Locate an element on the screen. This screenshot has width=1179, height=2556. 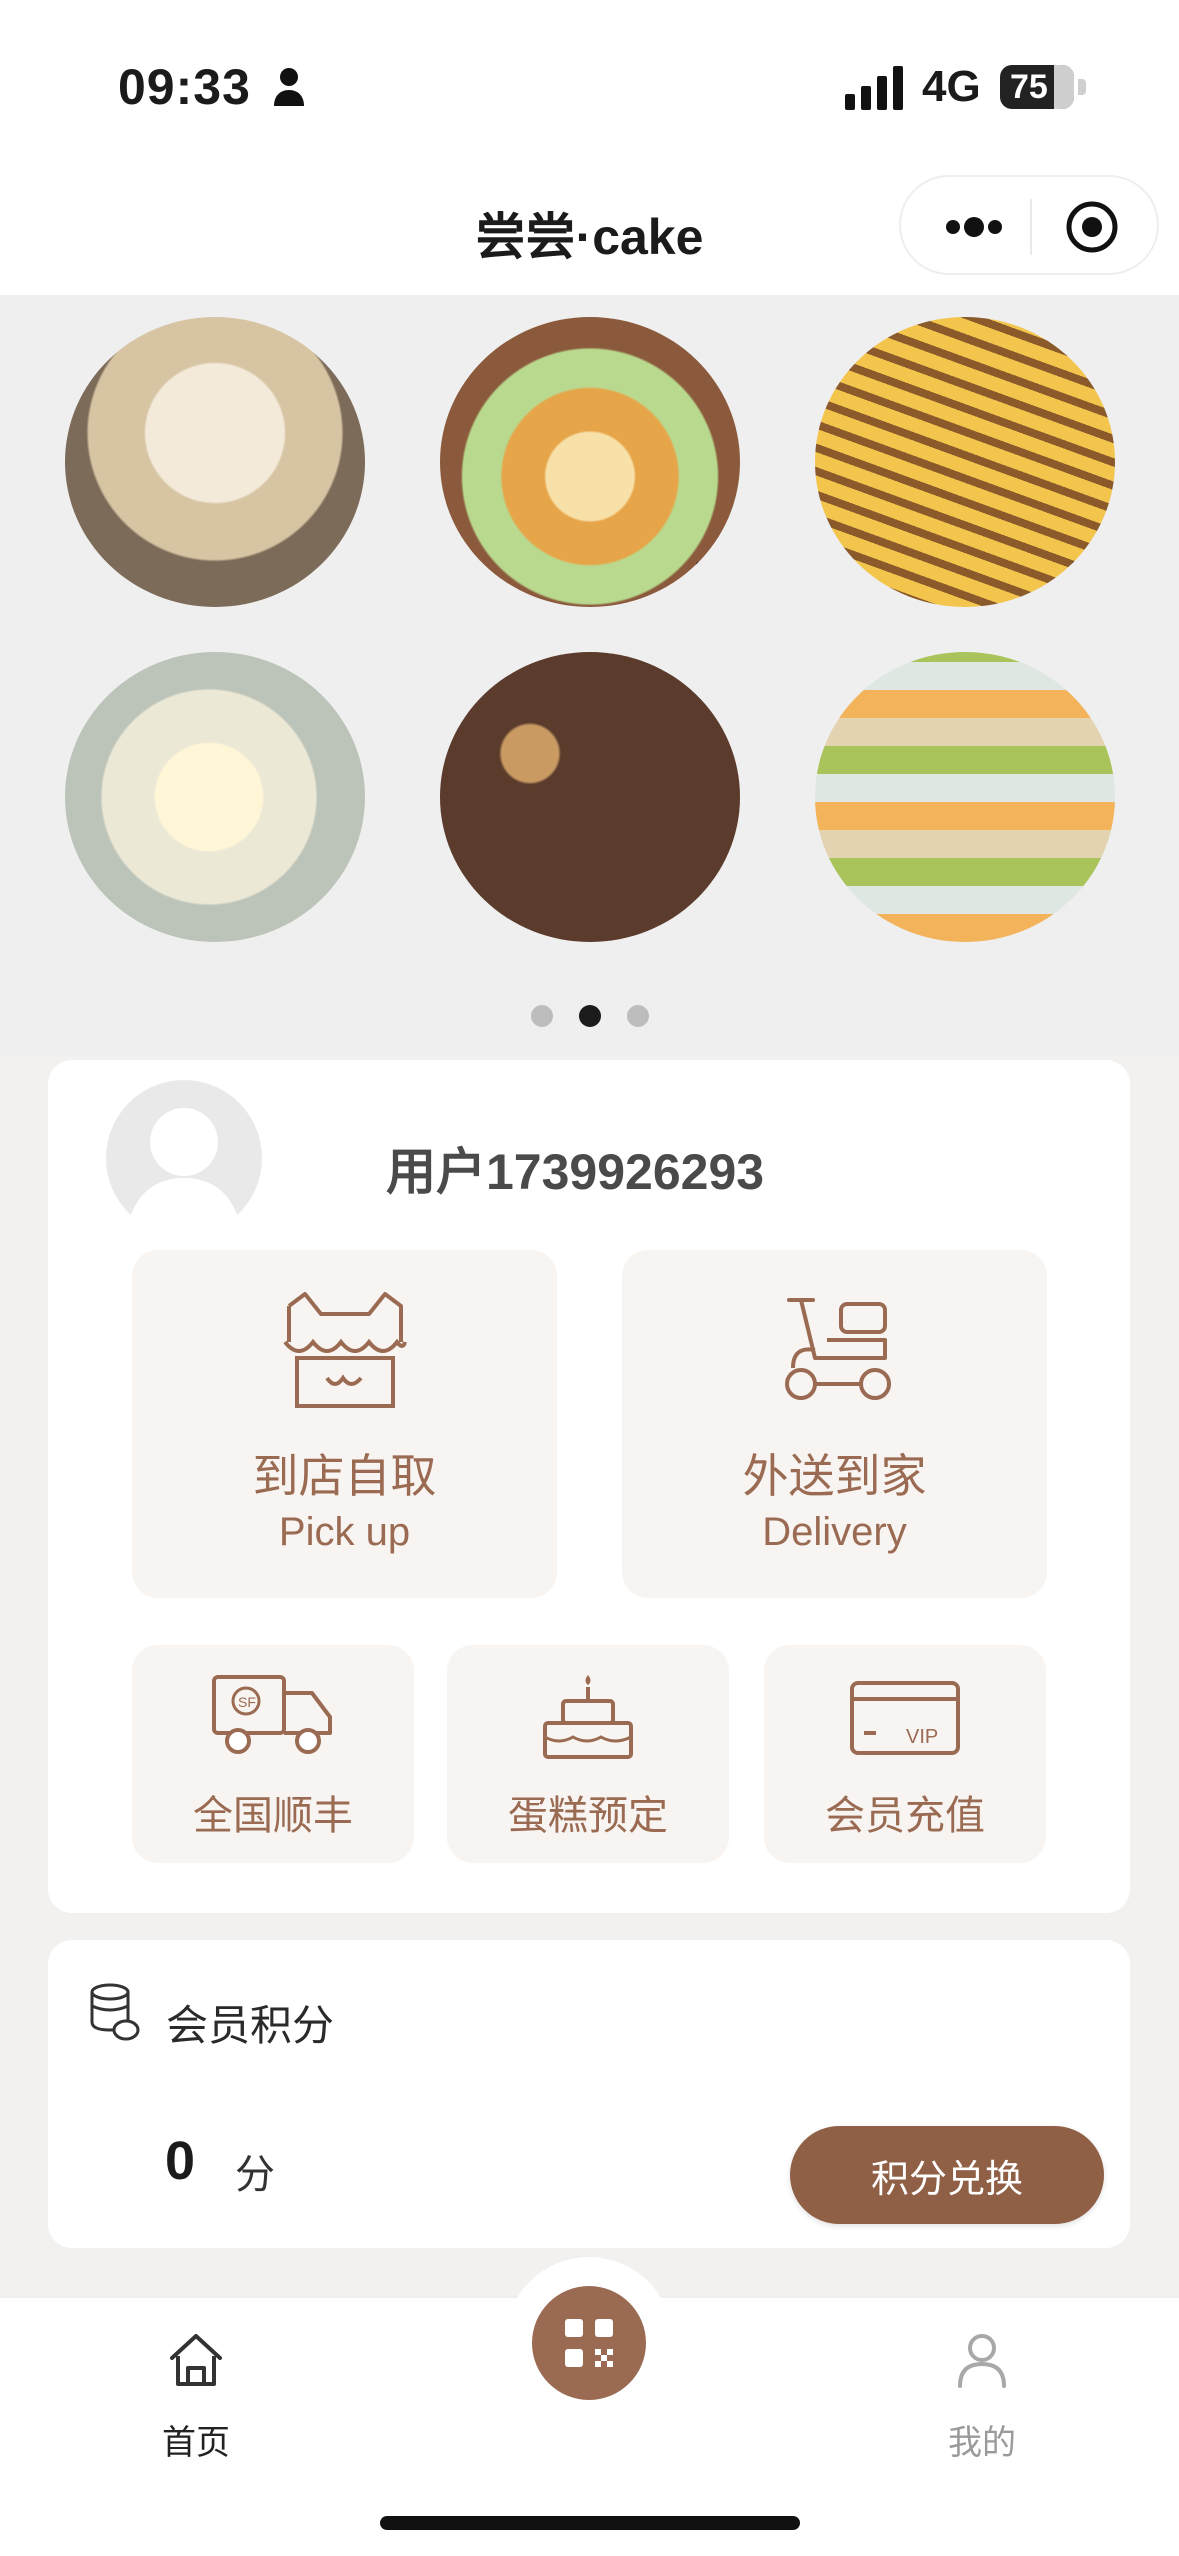
coins-icon is located at coordinates (115, 2012).